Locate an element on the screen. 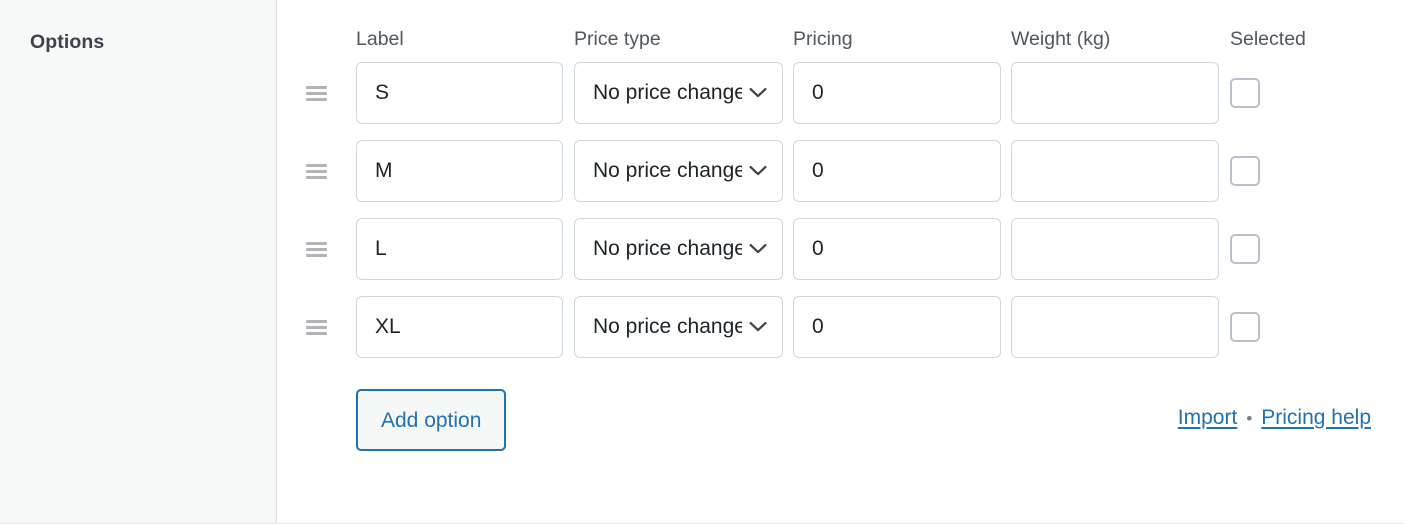 This screenshot has height=524, width=1404. options-footer: Add option Import • Pricing help is located at coordinates (840, 412).